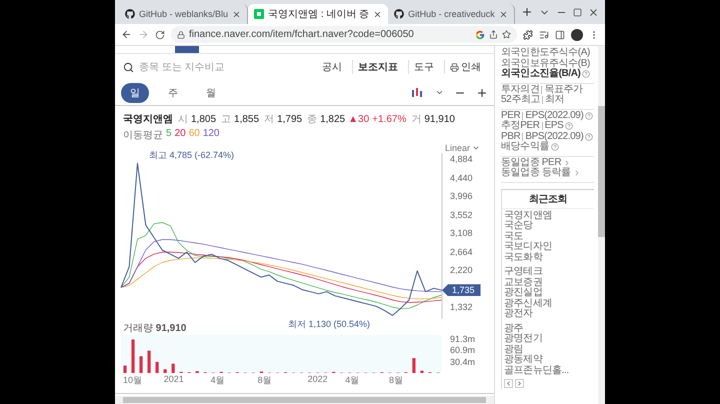 This screenshot has width=720, height=404. I want to click on info-label: 외국인소진율(B/A), so click(540, 74).